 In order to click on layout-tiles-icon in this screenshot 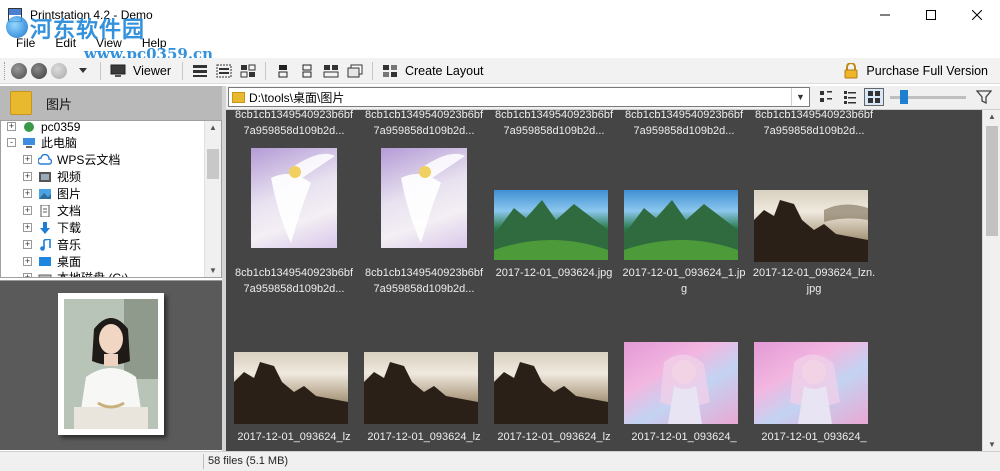, I will do `click(248, 71)`.